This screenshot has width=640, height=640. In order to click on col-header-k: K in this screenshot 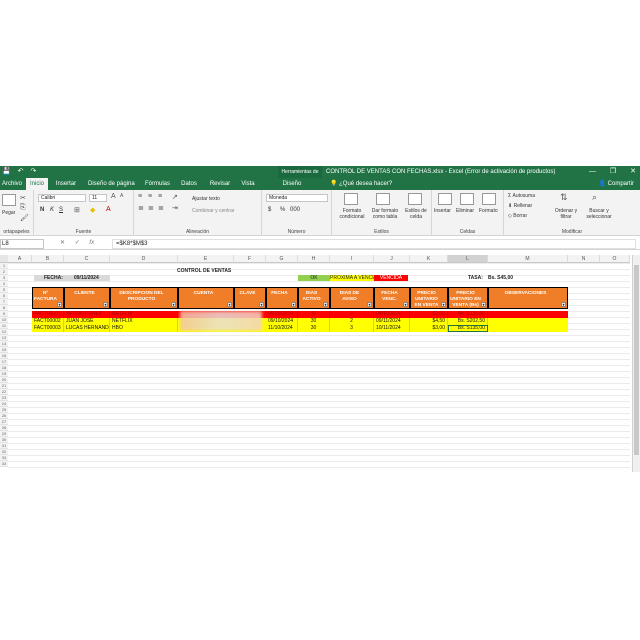, I will do `click(429, 259)`.